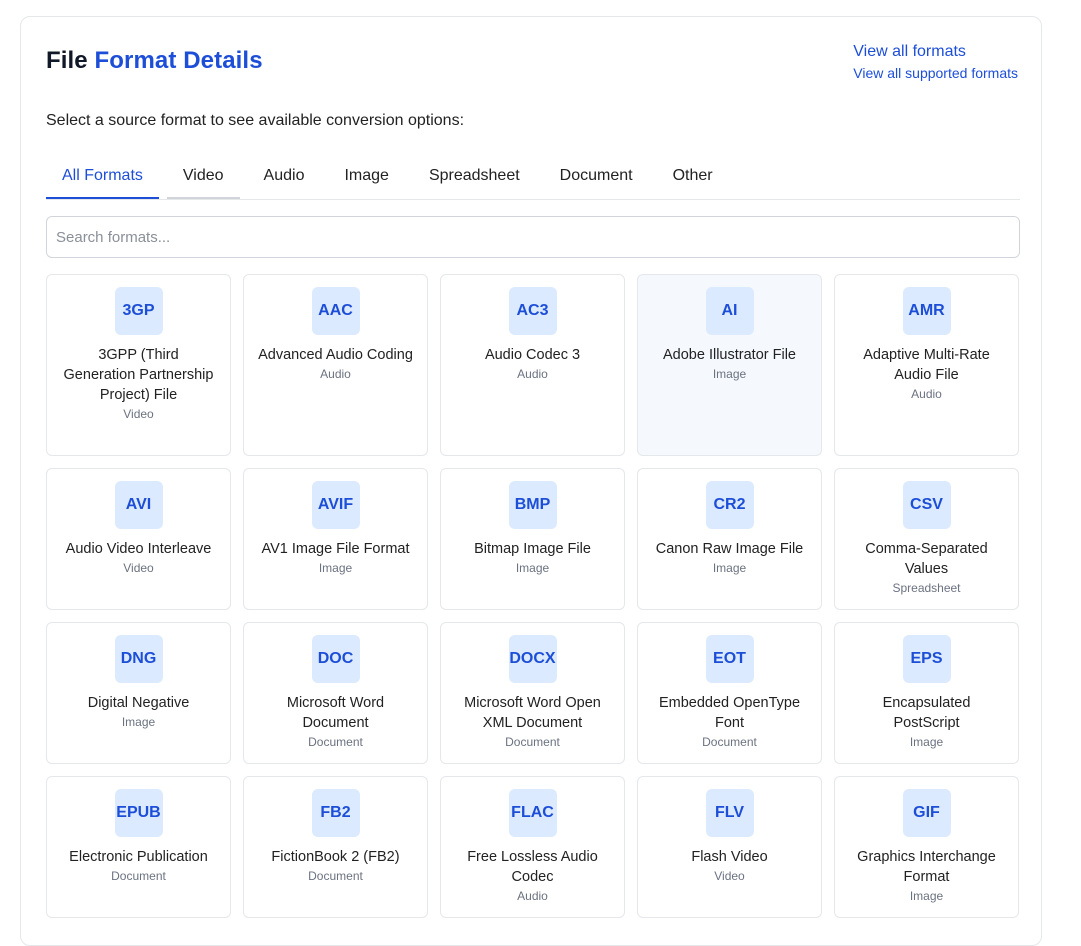 The width and height of the screenshot is (1081, 946). Describe the element at coordinates (926, 847) in the screenshot. I see `format-card-gif: GIF Graphics Interchange Format Image` at that location.